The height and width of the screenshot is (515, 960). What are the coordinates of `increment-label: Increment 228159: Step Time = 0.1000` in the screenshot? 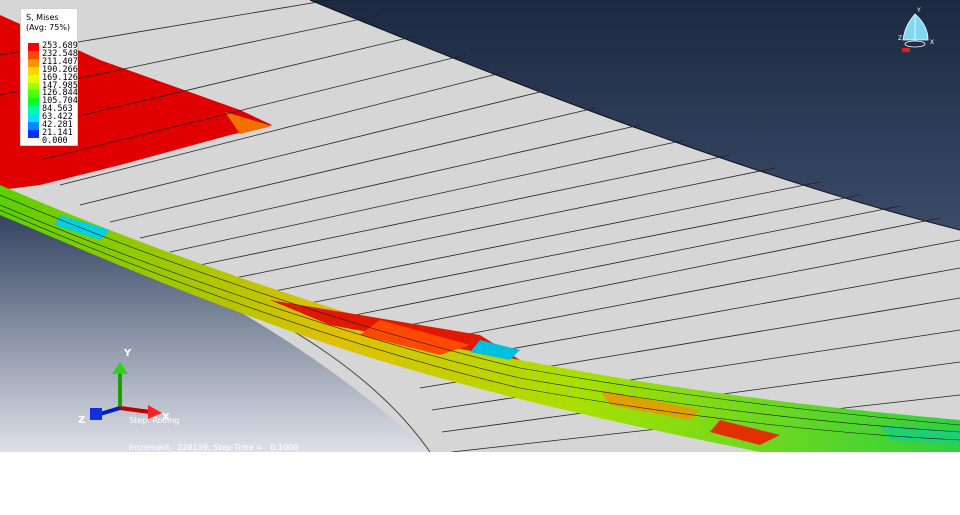 It's located at (214, 447).